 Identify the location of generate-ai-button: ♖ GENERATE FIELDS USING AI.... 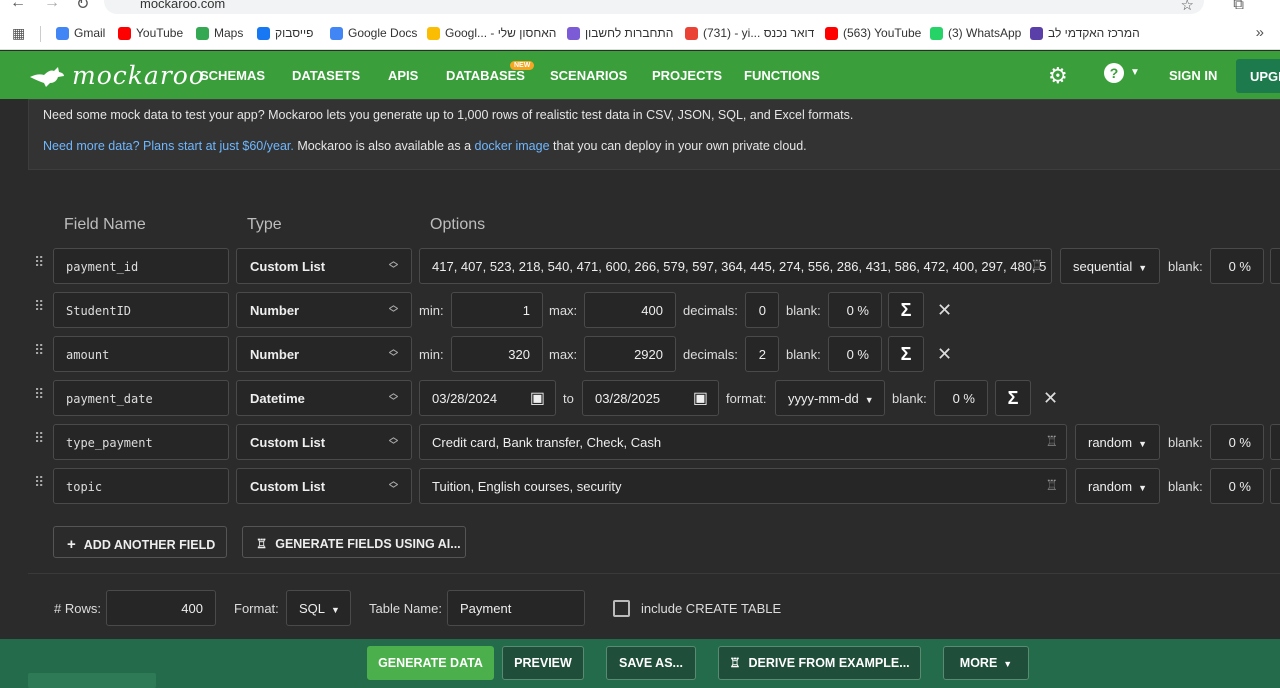
(354, 542).